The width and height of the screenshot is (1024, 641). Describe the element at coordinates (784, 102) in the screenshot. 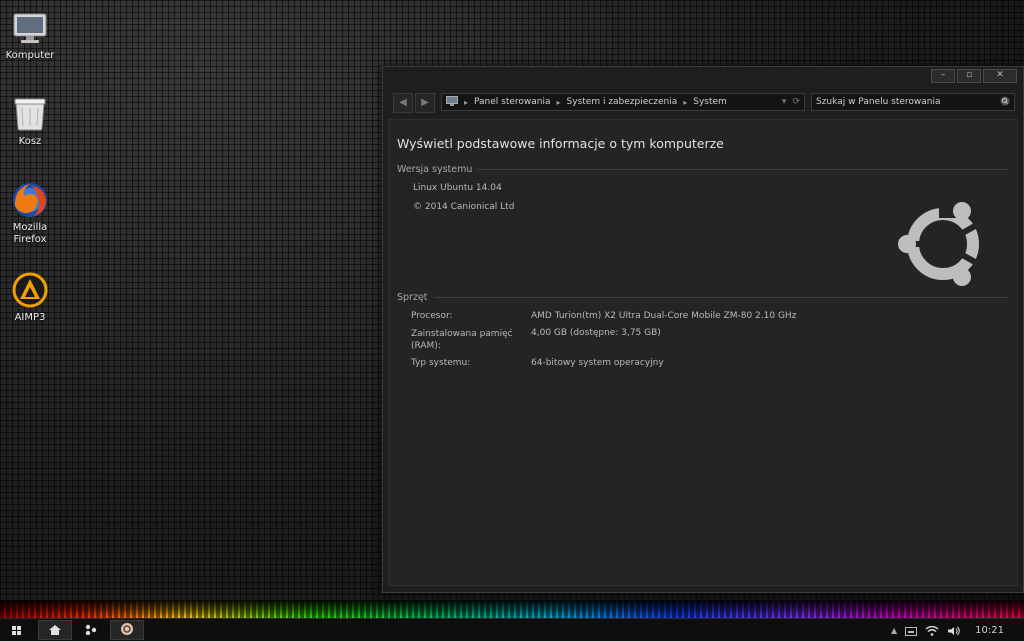

I see `dropdown-icon: ▾` at that location.